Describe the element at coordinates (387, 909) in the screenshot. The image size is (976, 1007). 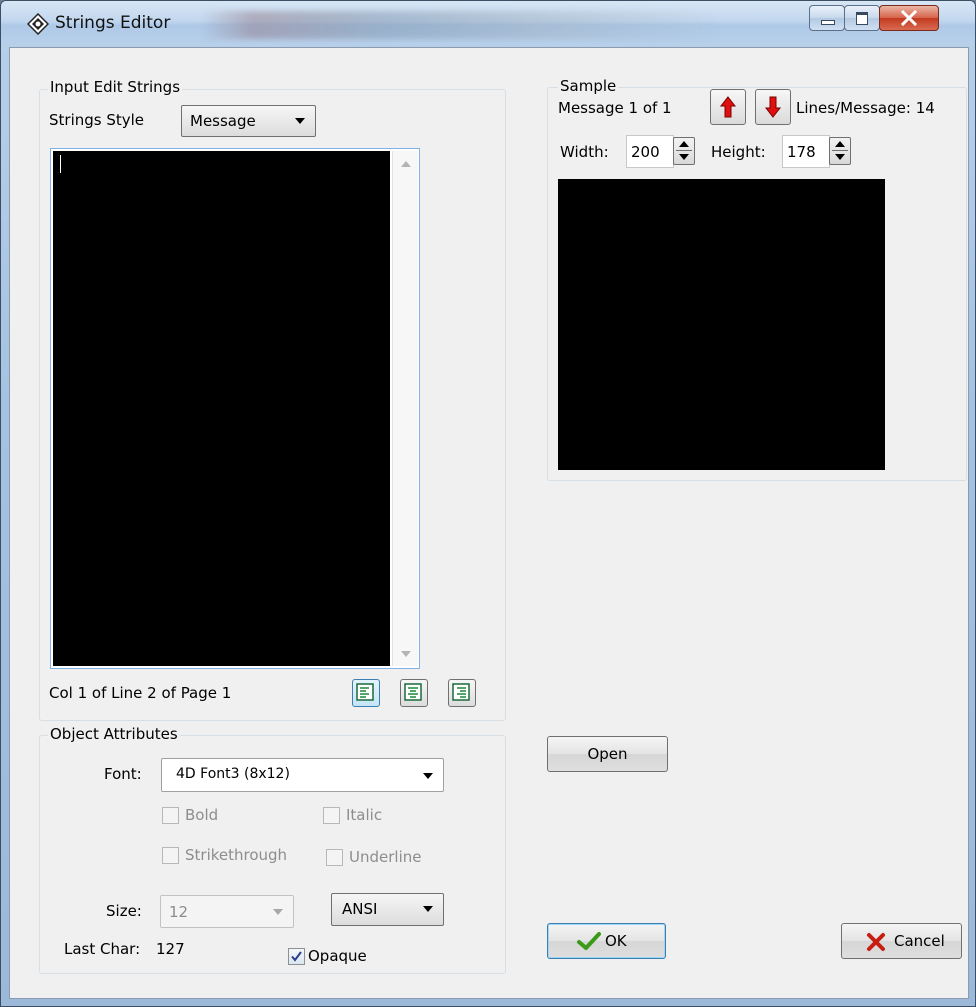
I see `charset-select: ANSI` at that location.